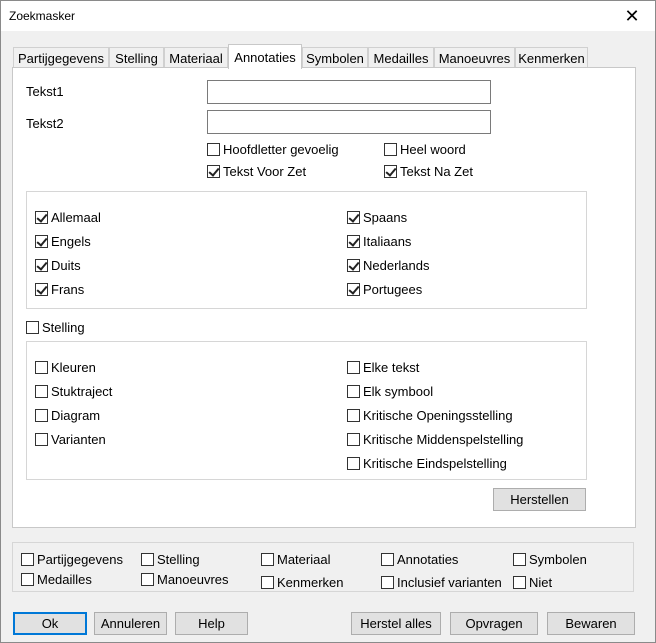  I want to click on portugees-checkbox: Portugees, so click(384, 289).